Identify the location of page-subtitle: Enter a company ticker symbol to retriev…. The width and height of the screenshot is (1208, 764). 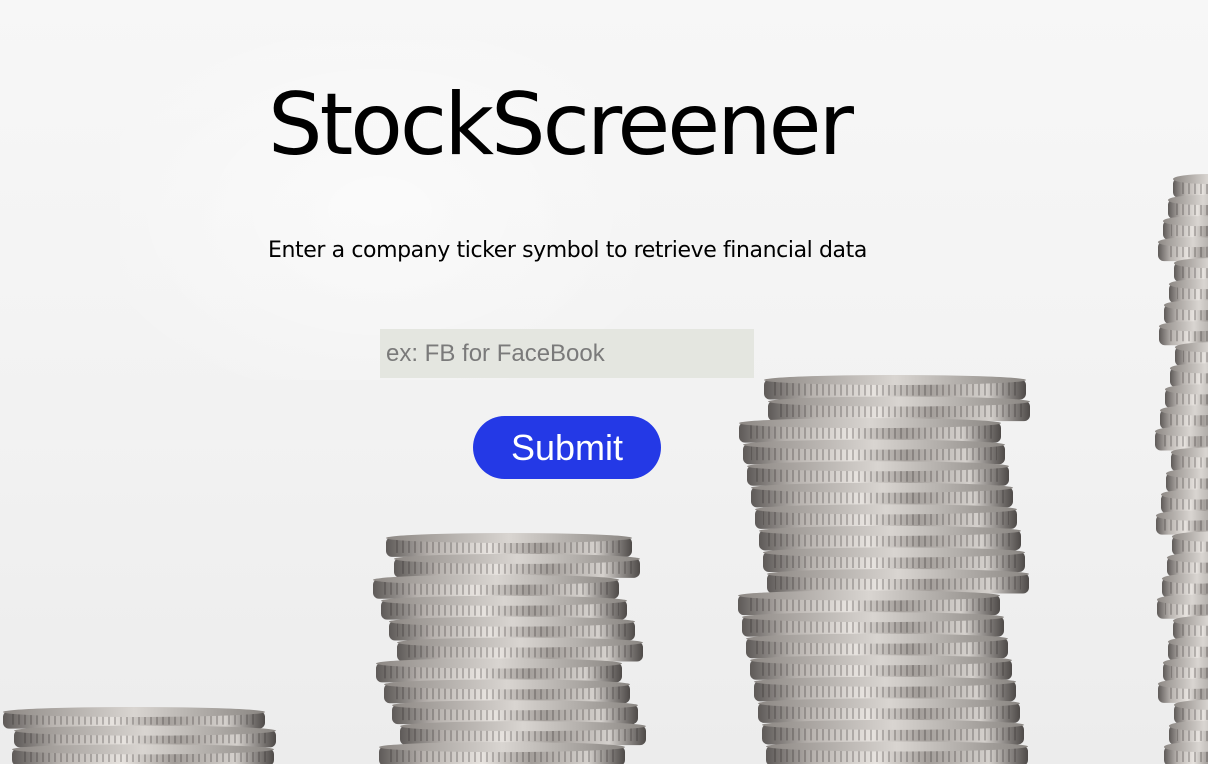
(567, 250).